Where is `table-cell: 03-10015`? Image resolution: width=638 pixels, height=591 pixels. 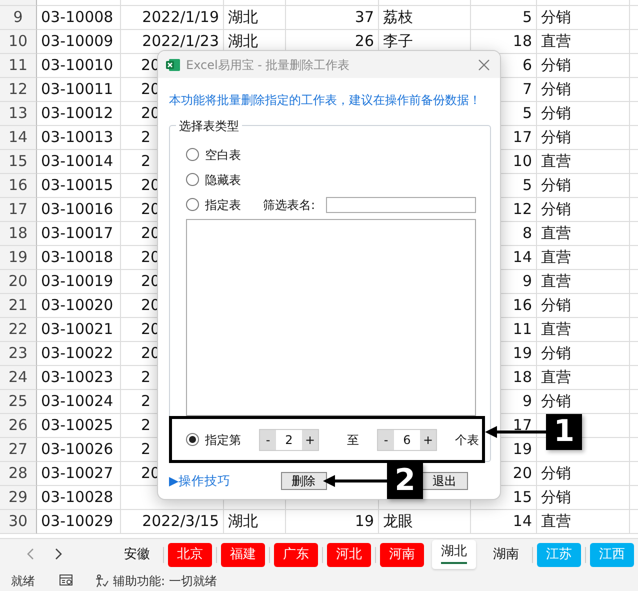
table-cell: 03-10015 is located at coordinates (79, 186).